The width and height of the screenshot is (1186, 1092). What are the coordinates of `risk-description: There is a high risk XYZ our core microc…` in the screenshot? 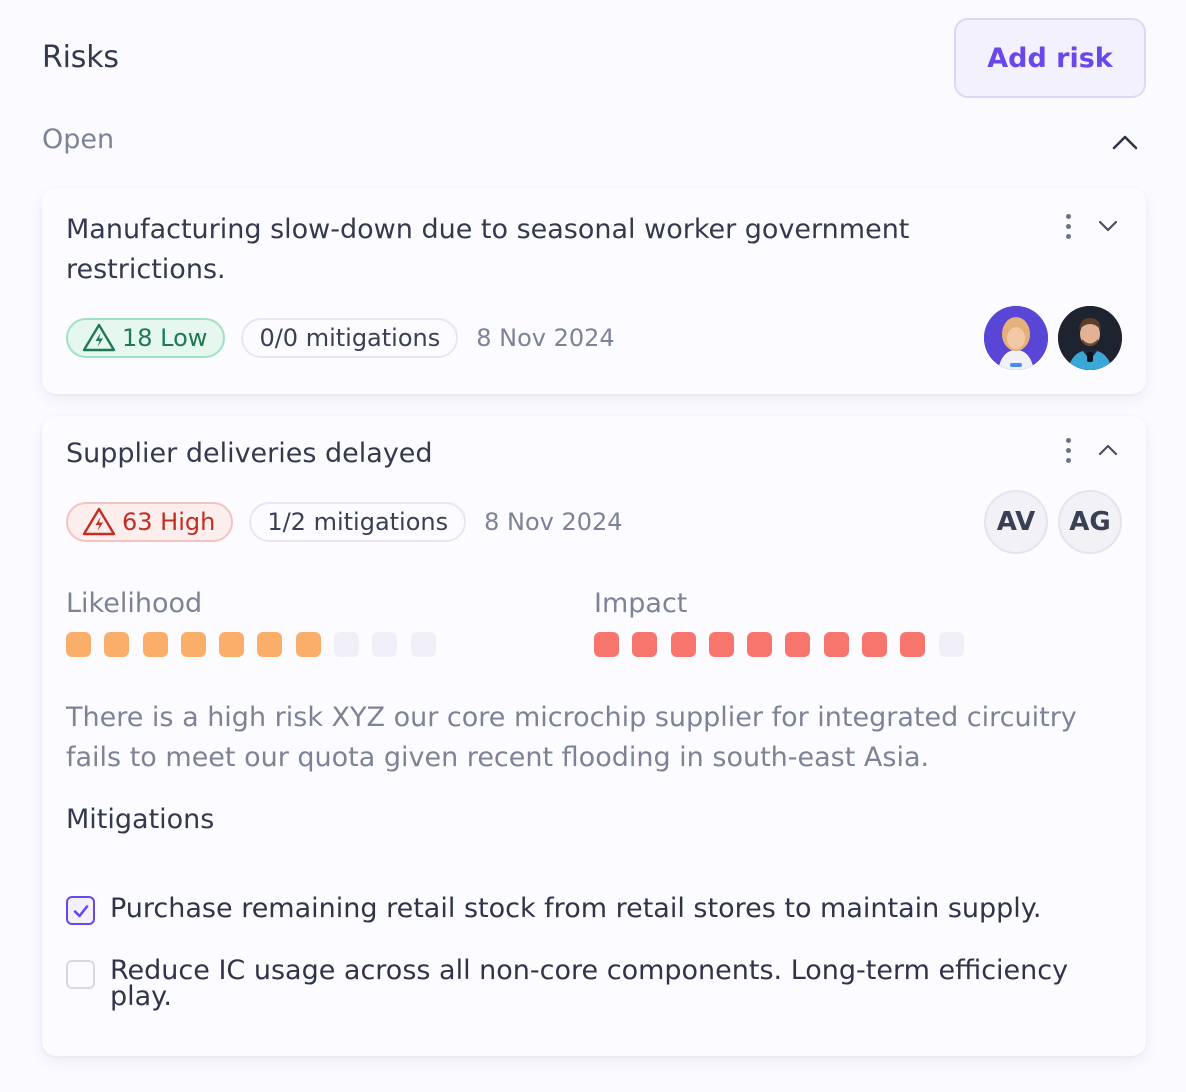 It's located at (571, 737).